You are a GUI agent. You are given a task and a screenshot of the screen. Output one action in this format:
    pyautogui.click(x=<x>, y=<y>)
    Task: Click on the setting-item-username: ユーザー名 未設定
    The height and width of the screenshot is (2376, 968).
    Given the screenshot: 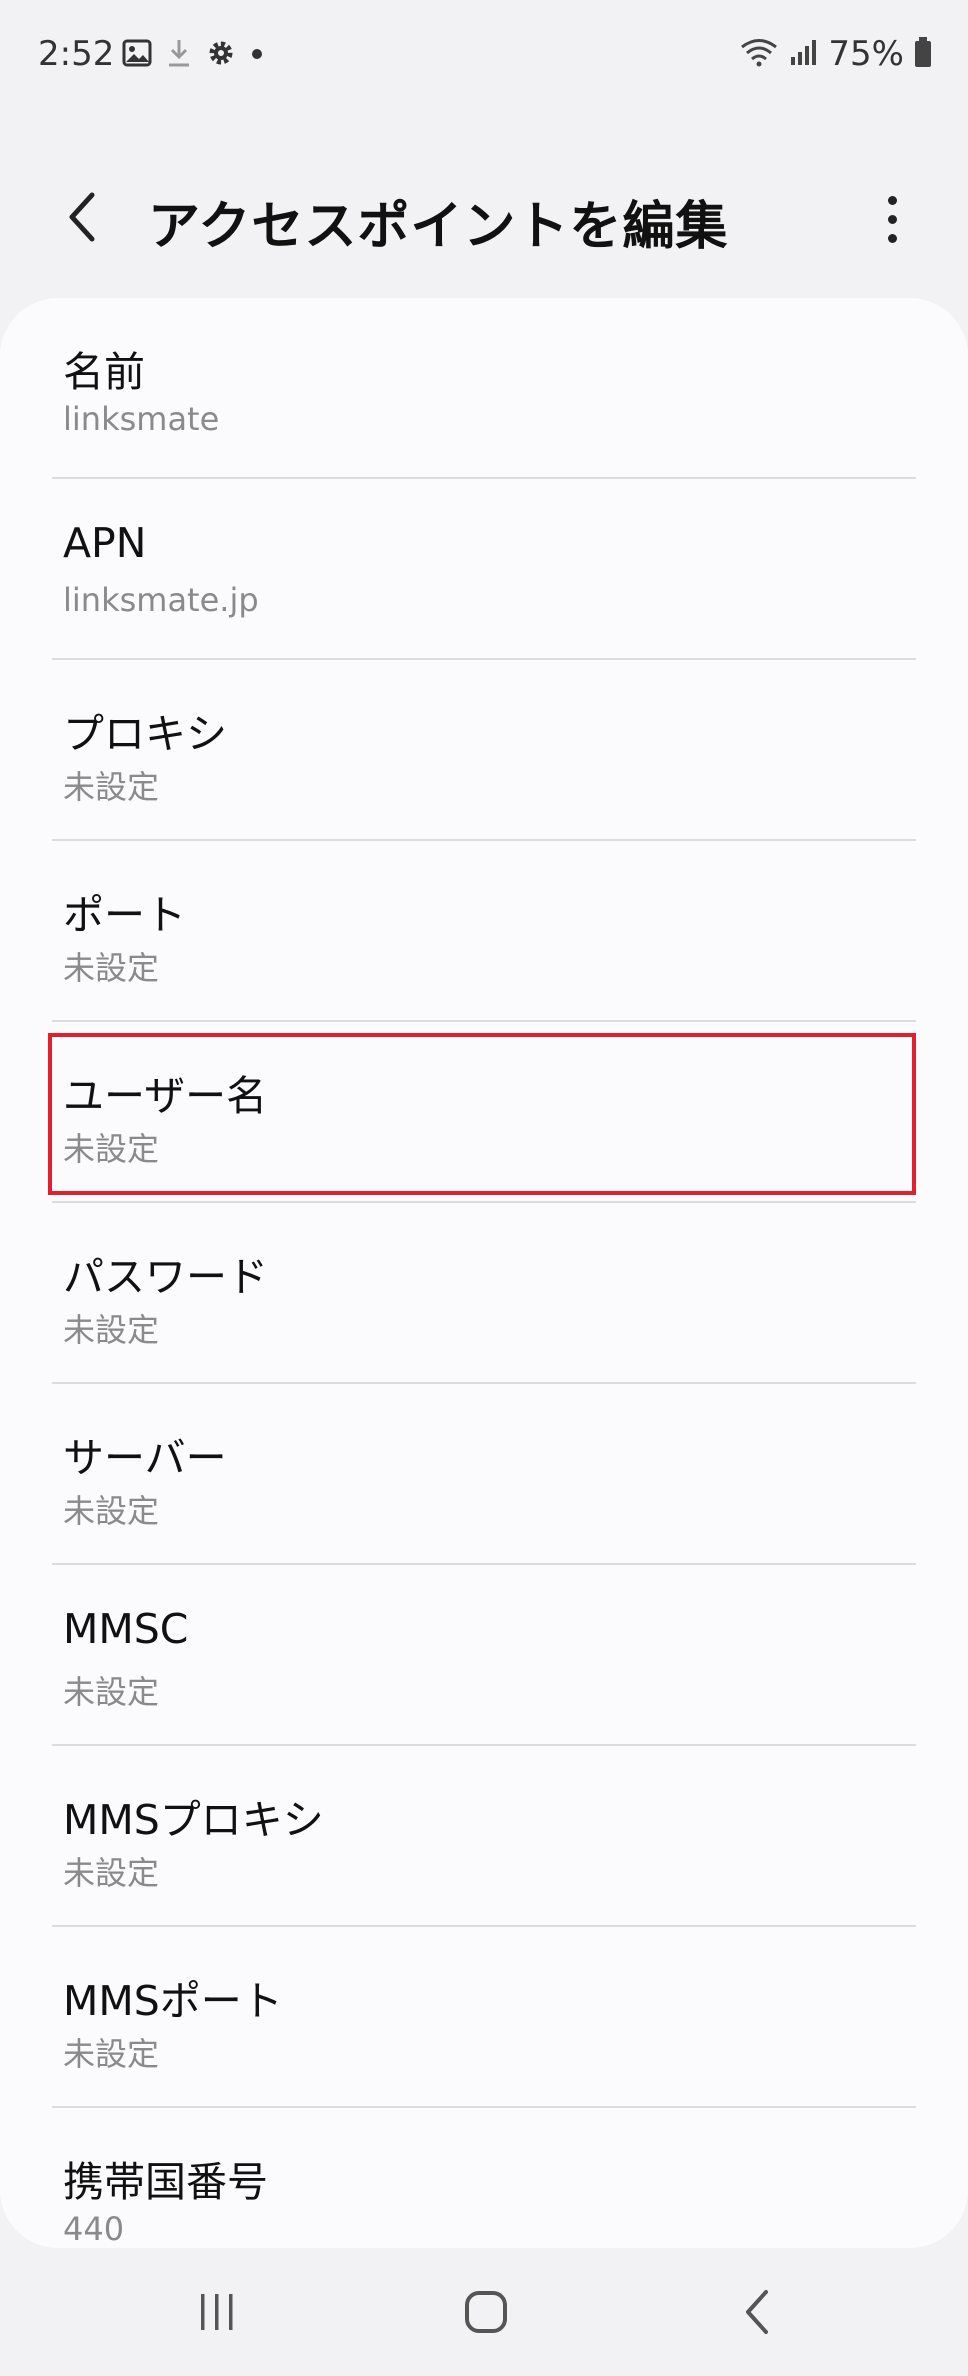 What is the action you would take?
    pyautogui.click(x=484, y=1112)
    